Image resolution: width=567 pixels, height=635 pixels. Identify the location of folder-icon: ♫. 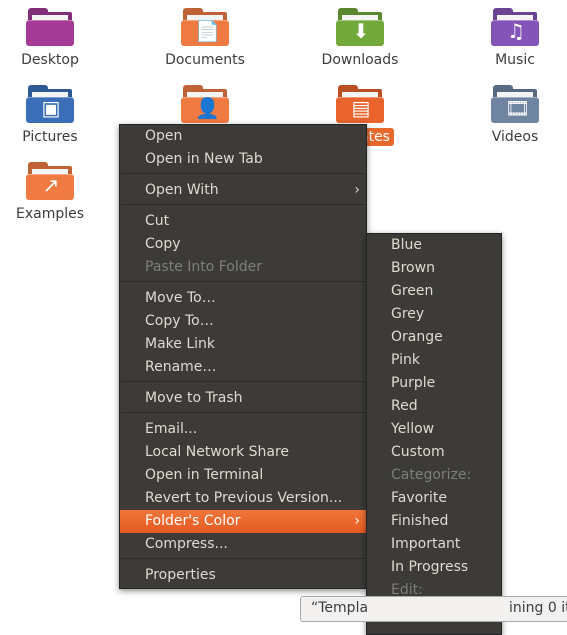
(515, 26).